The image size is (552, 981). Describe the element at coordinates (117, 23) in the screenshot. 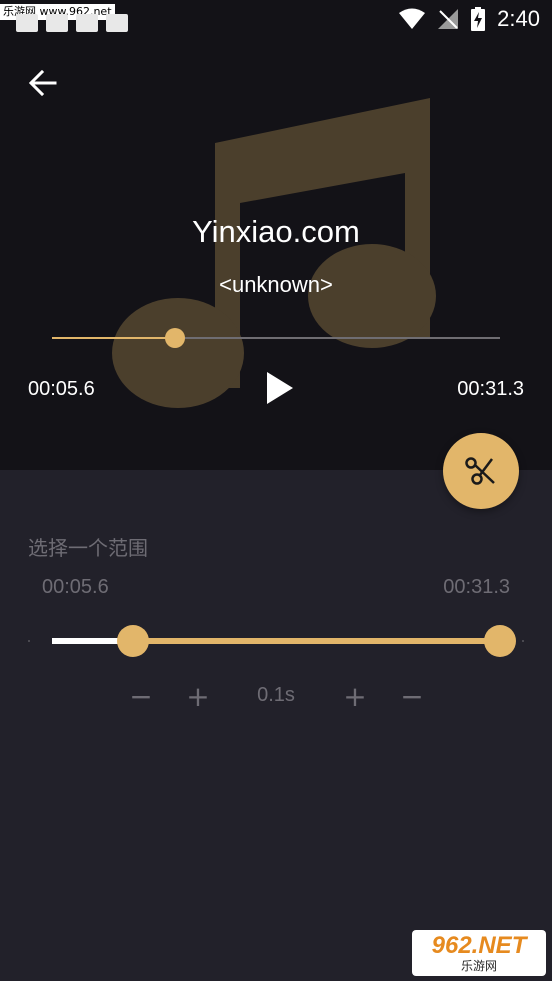

I see `sim-icon` at that location.